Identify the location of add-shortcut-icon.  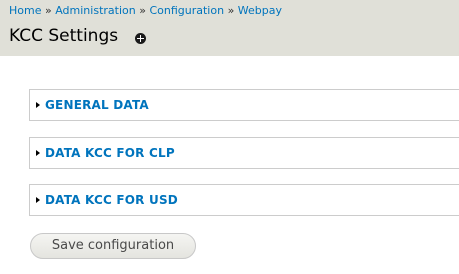
(140, 38).